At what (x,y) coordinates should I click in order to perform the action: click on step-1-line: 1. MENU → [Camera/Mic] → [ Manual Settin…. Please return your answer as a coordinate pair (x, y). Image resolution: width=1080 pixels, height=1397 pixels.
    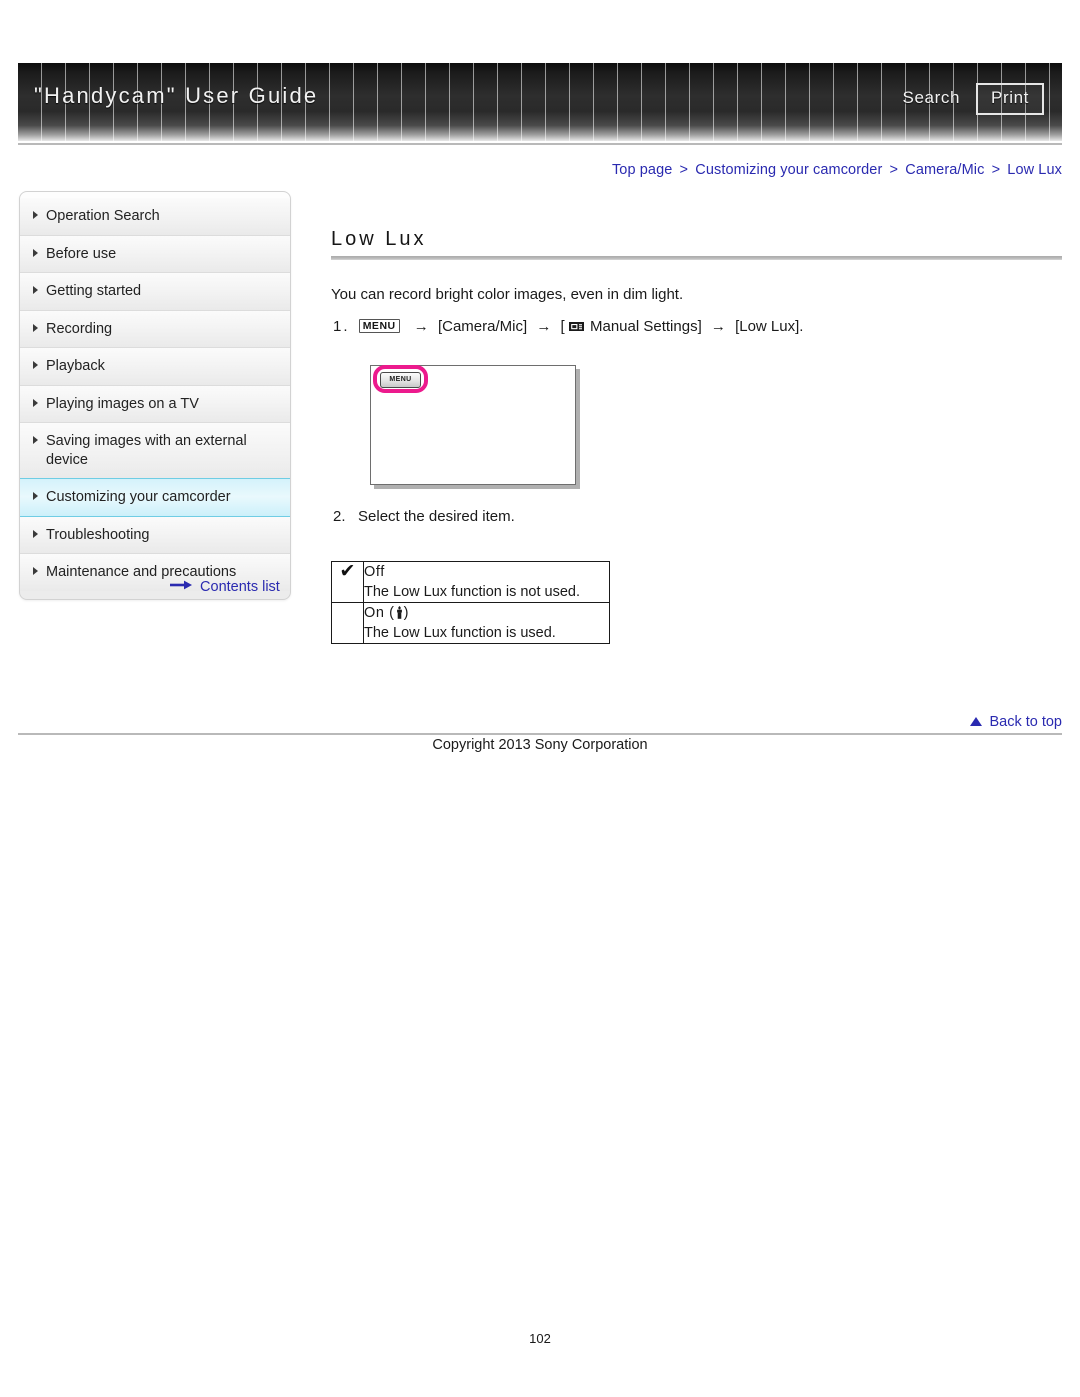
    Looking at the image, I should click on (568, 326).